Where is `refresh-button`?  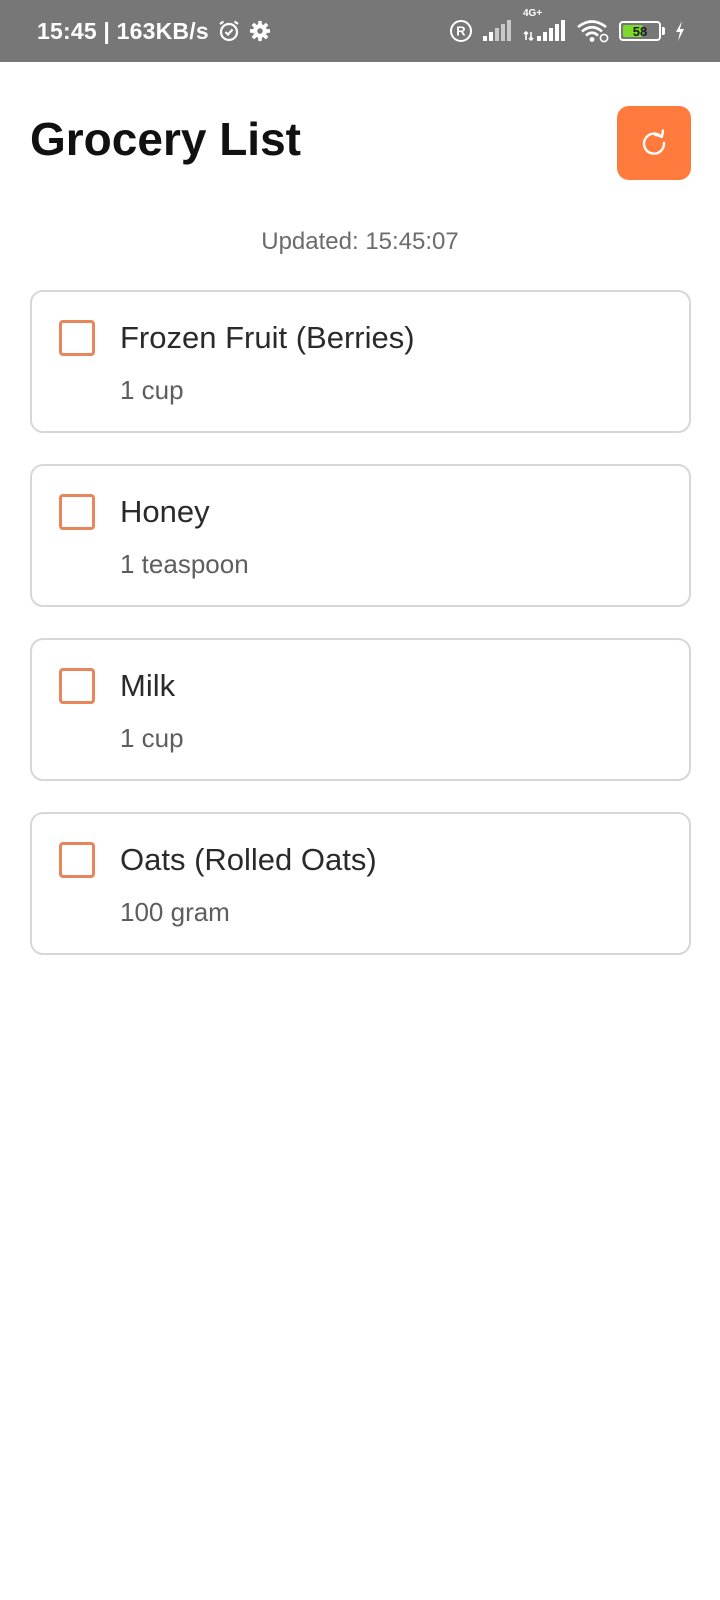 refresh-button is located at coordinates (654, 143).